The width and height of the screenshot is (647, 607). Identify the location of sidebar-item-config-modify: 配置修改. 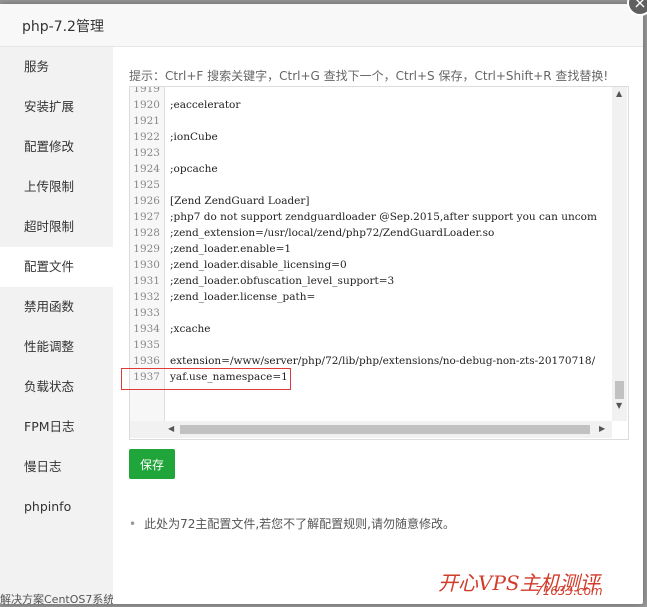
(56, 147).